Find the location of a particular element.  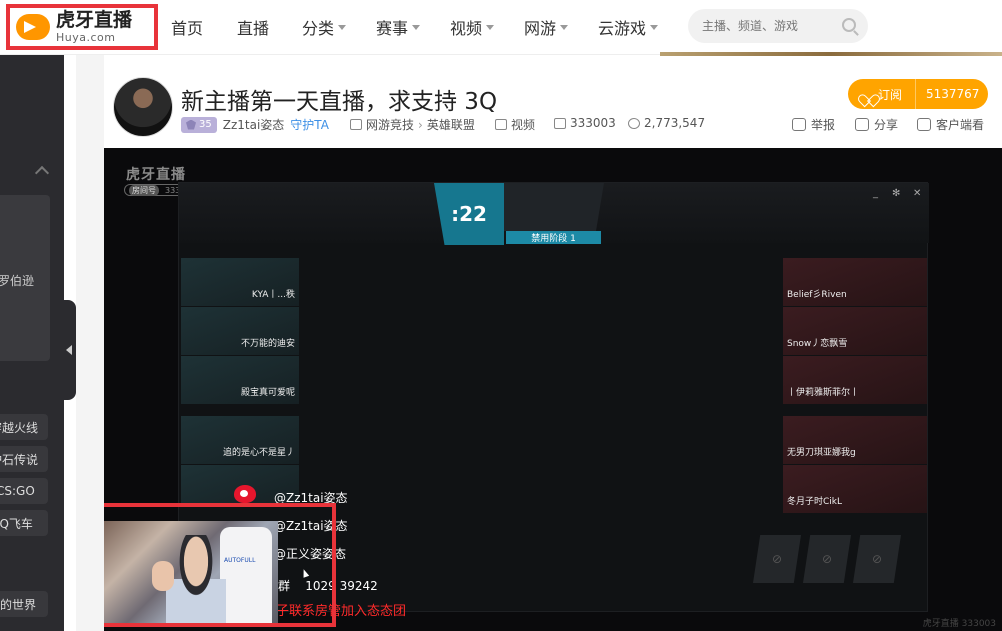

top-nav: 虎牙直播 Huya.com 首页 直播 分类 赛事 视频 网游 云游戏 is located at coordinates (501, 28).